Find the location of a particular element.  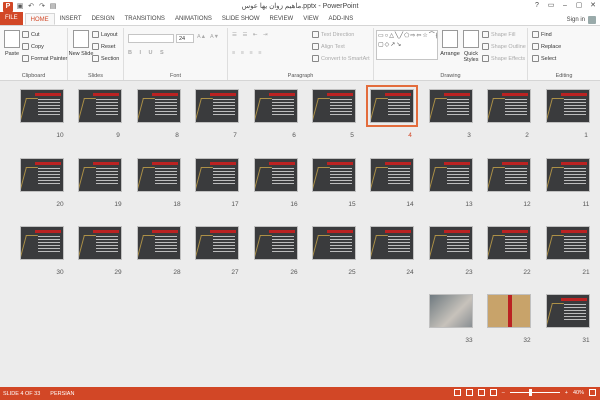

maximize-button: ▢ is located at coordinates (579, 6).